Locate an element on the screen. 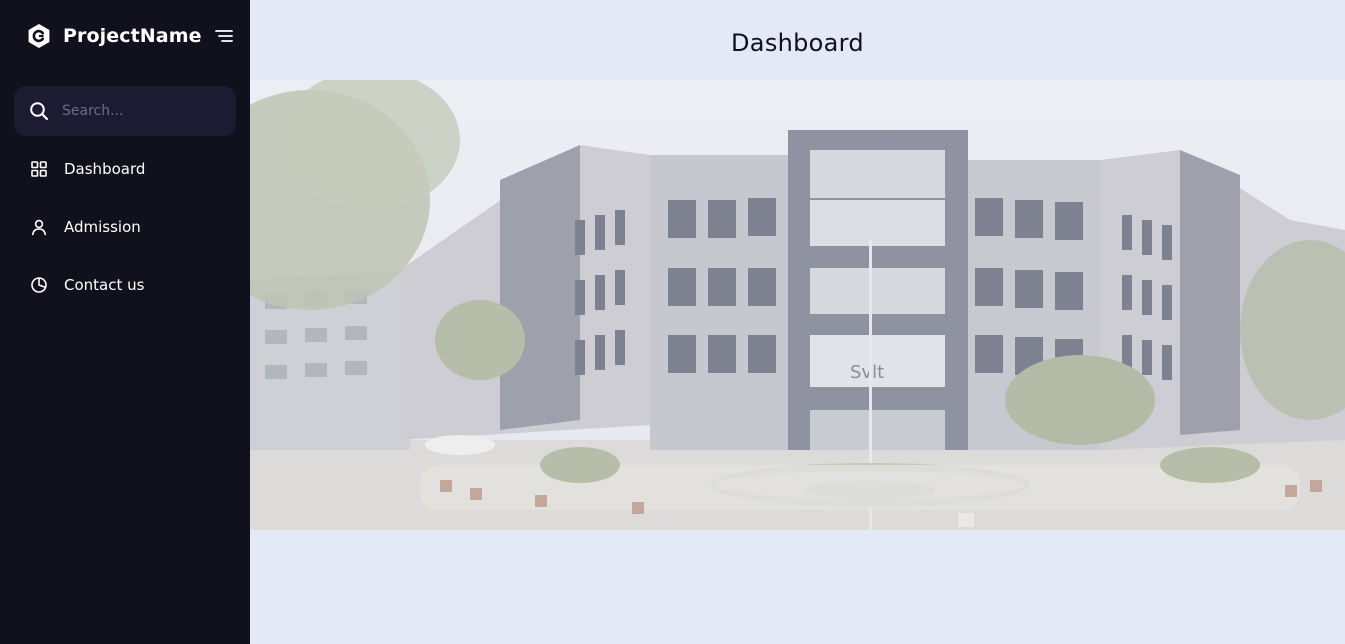 This screenshot has width=1345, height=644. search-input is located at coordinates (142, 111).